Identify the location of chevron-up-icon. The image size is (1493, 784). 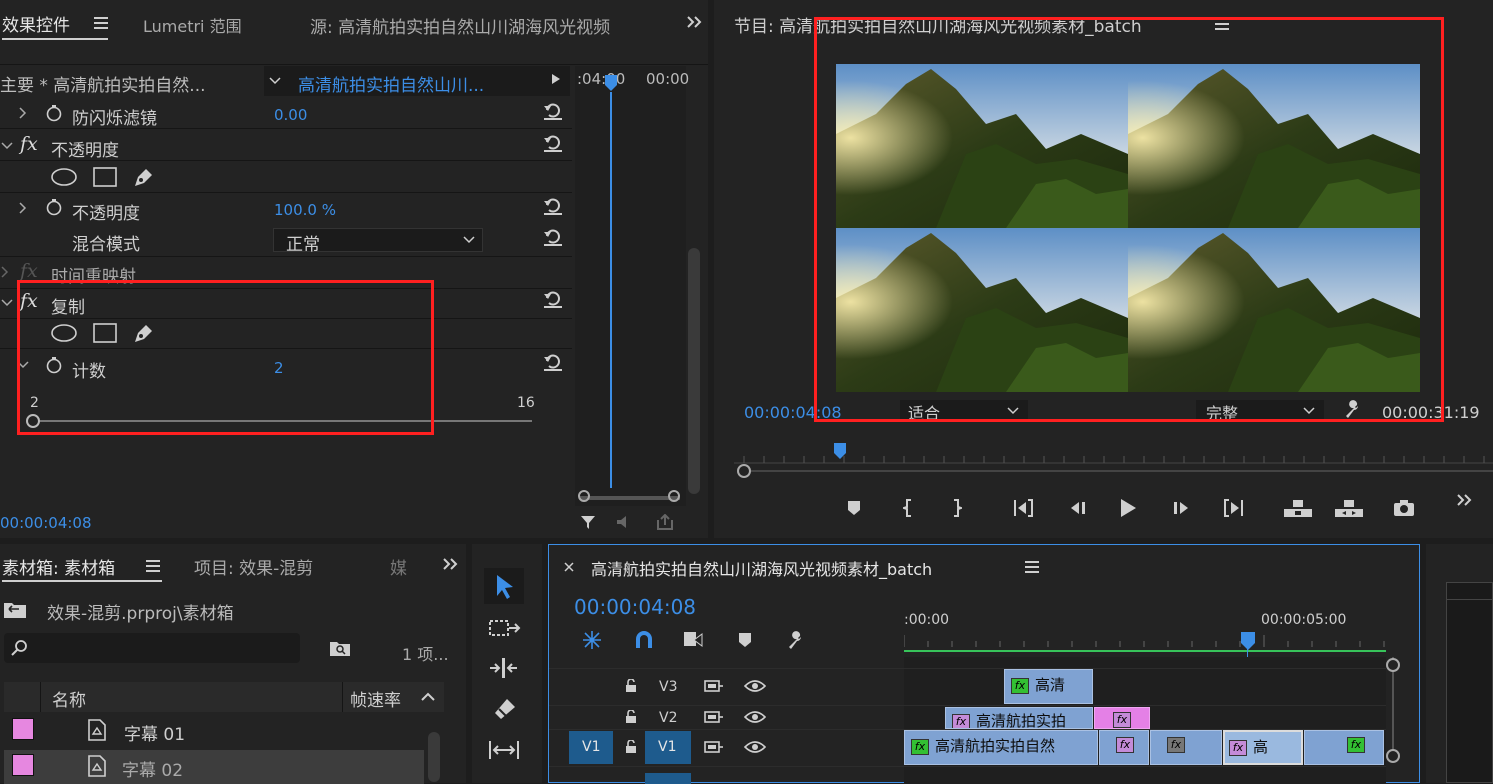
(428, 697).